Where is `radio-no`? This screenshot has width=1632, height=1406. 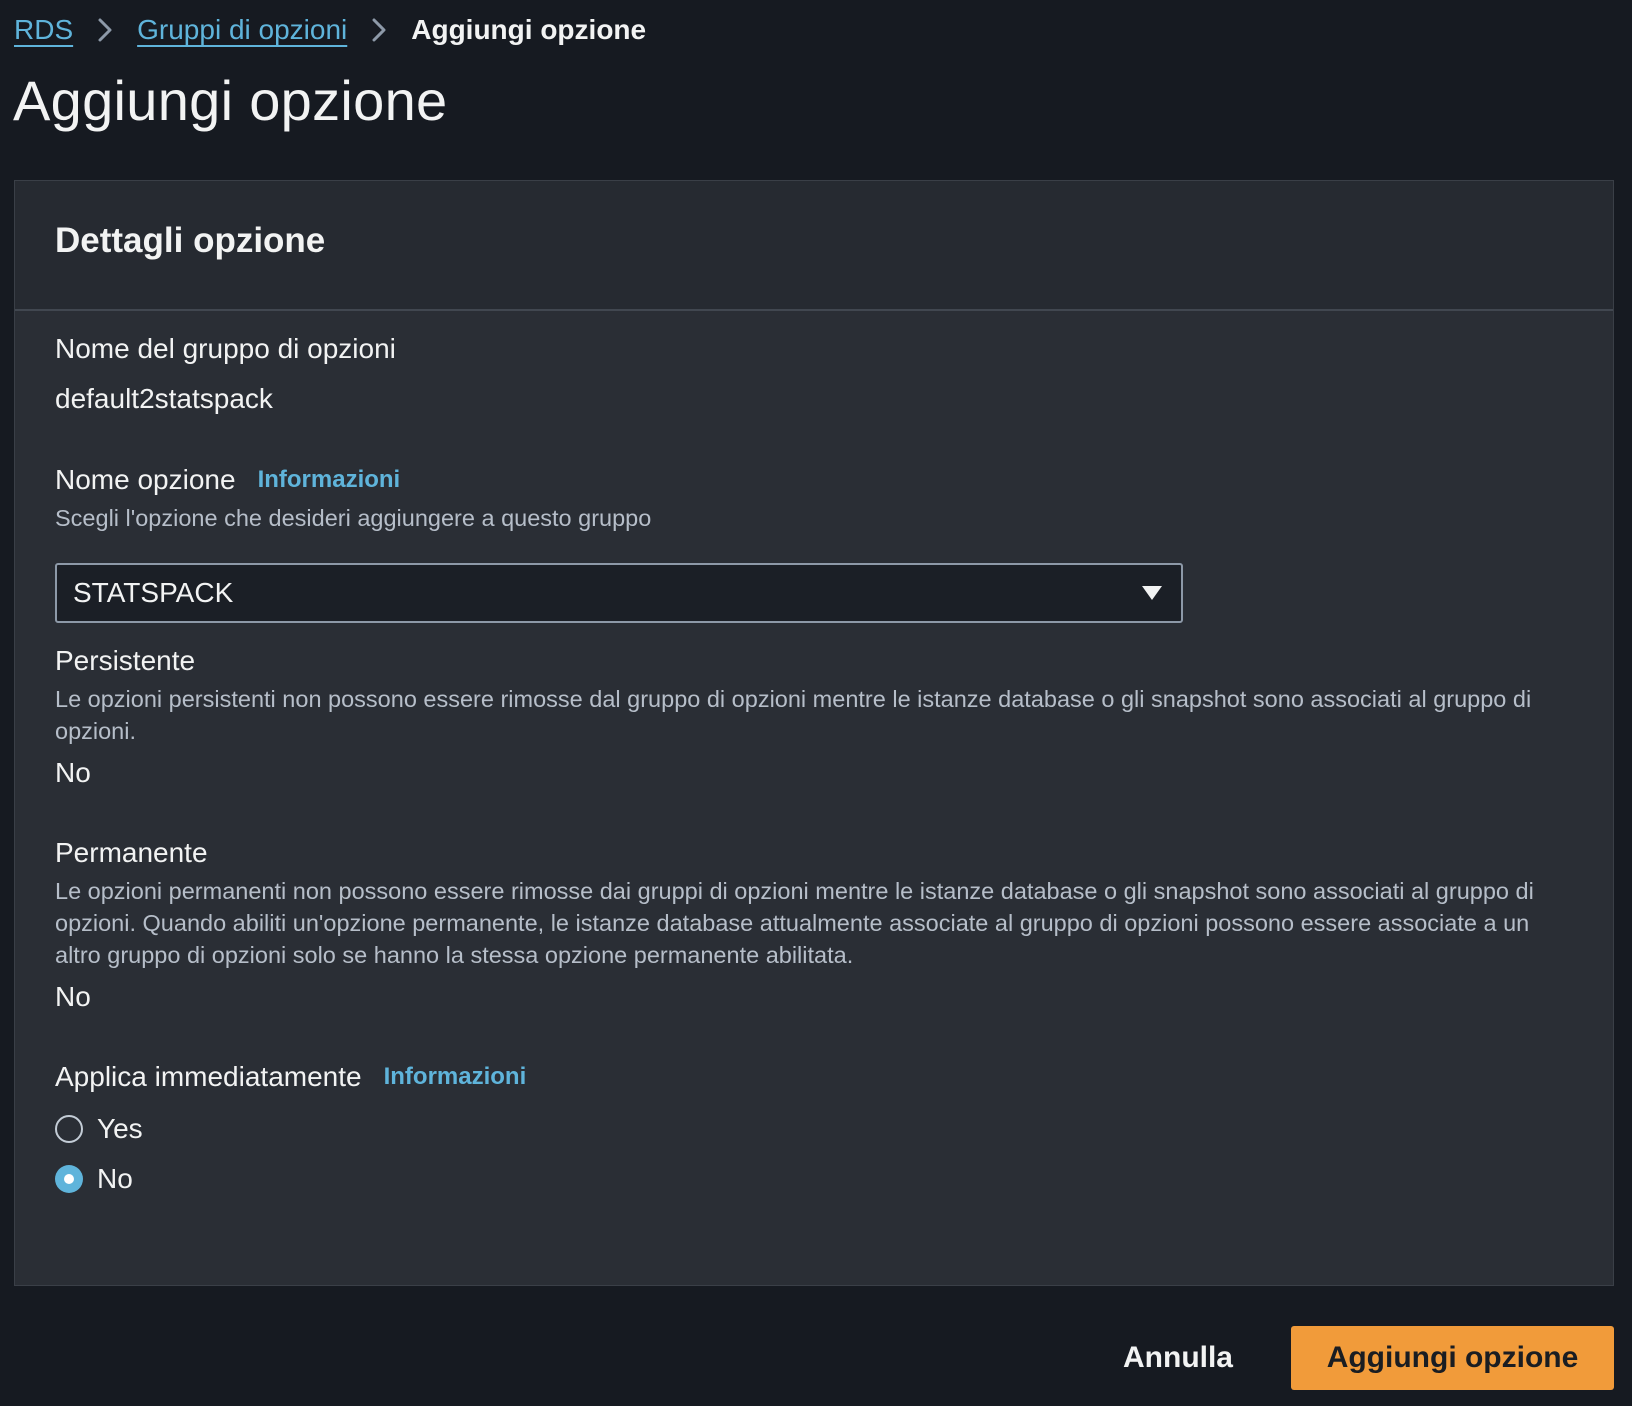 radio-no is located at coordinates (69, 1179).